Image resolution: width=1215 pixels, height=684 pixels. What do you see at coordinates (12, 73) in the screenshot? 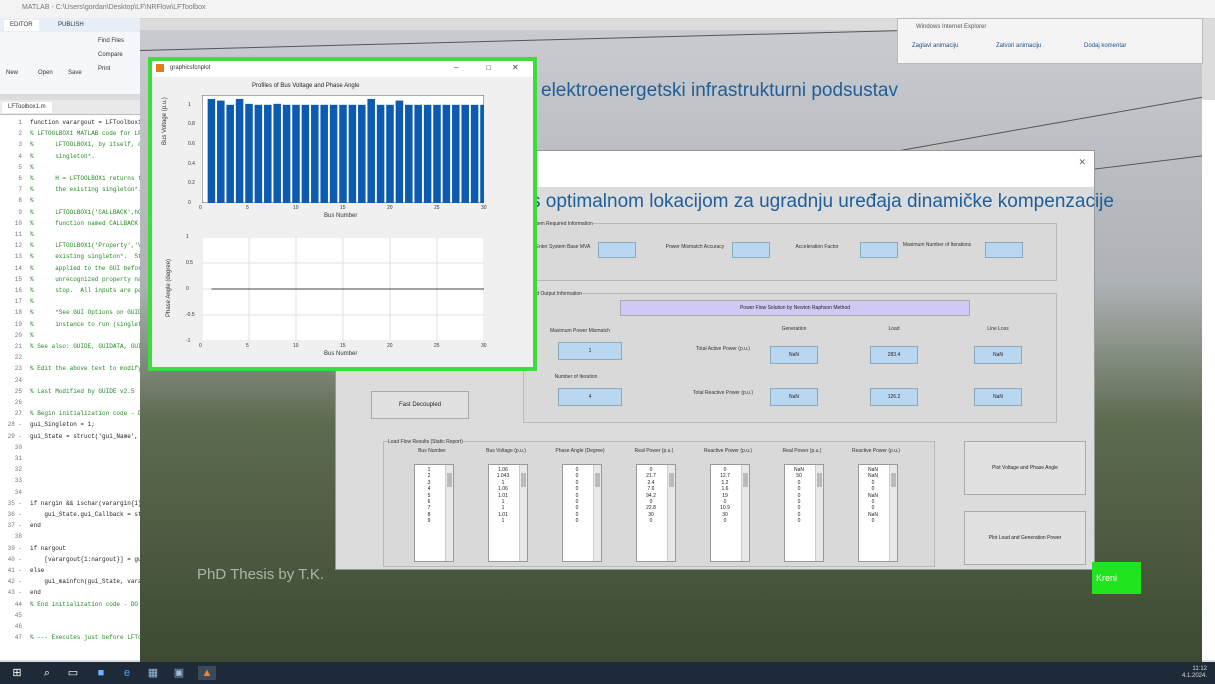
I see `new-button: New` at bounding box center [12, 73].